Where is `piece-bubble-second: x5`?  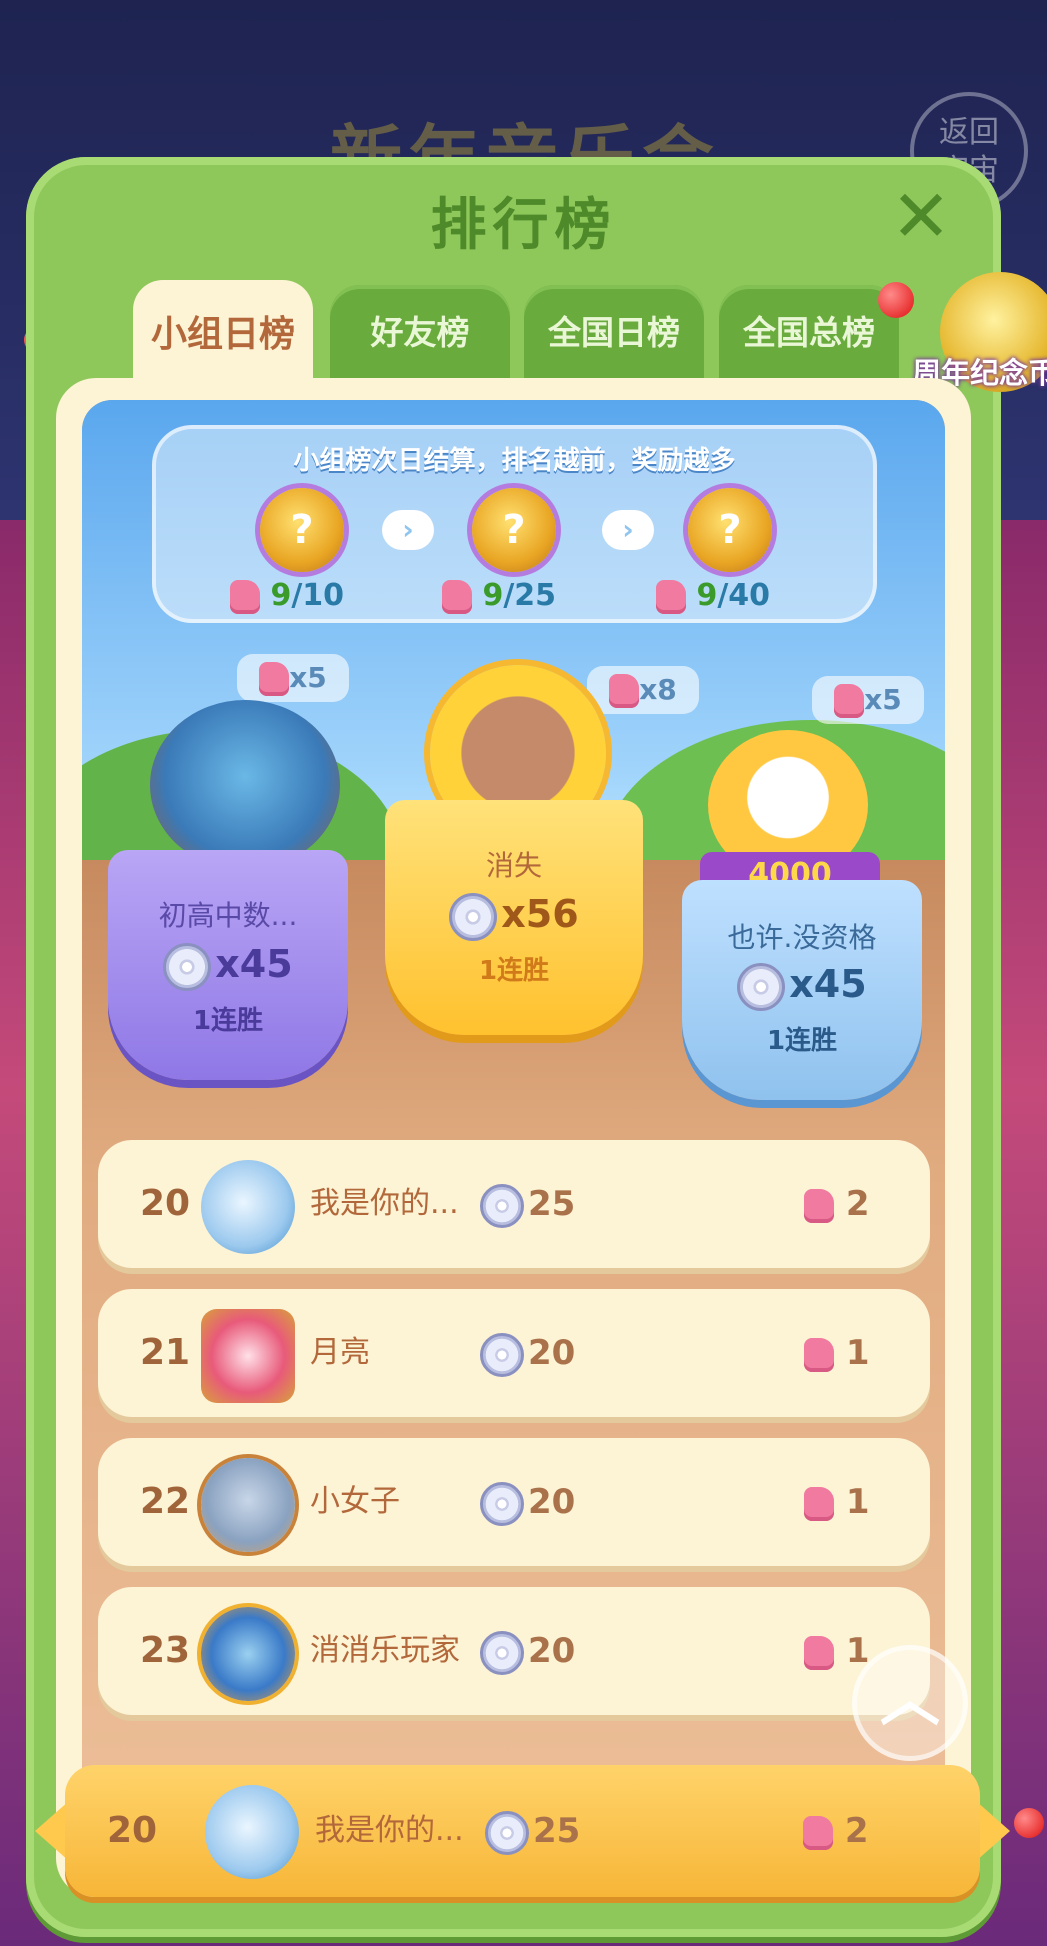
piece-bubble-second: x5 is located at coordinates (293, 678).